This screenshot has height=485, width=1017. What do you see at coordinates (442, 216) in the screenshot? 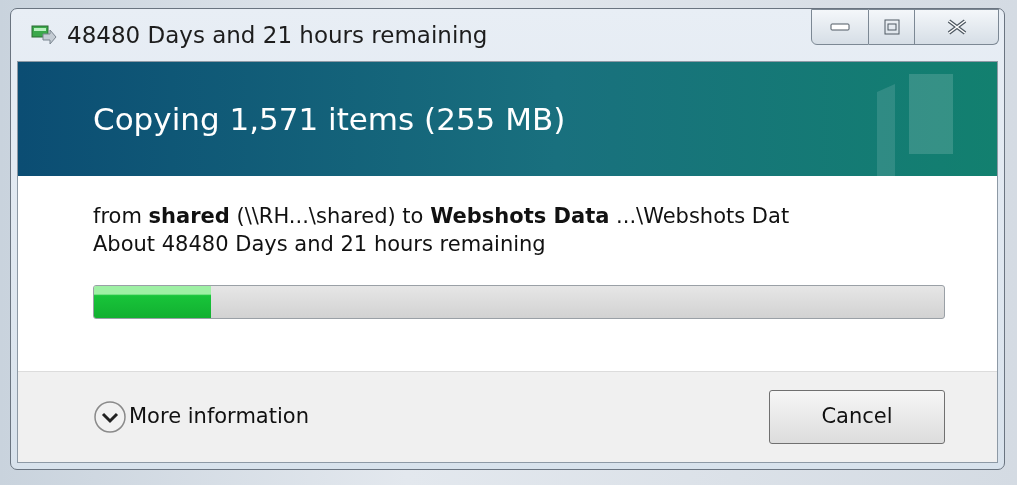
I see `source-destination-text: from shared (\\RH...\shared) to Webshots Data ...\Webshots Dat` at bounding box center [442, 216].